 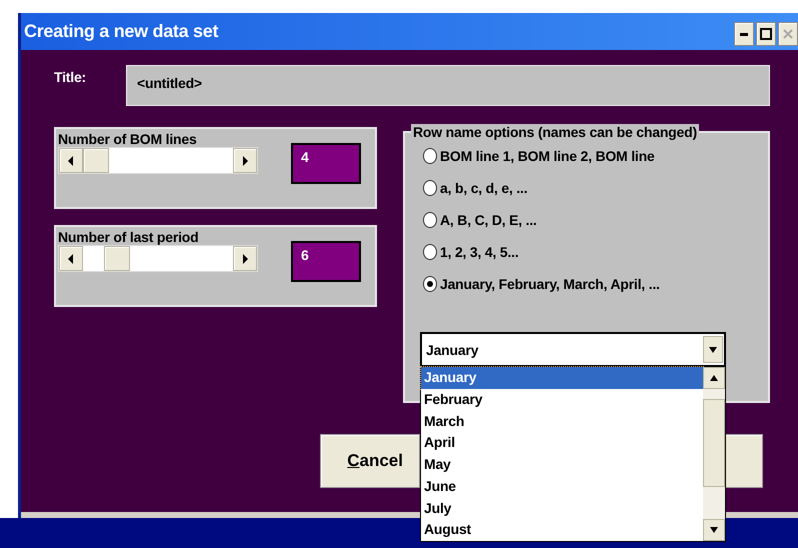 What do you see at coordinates (562, 378) in the screenshot?
I see `list-item: January` at bounding box center [562, 378].